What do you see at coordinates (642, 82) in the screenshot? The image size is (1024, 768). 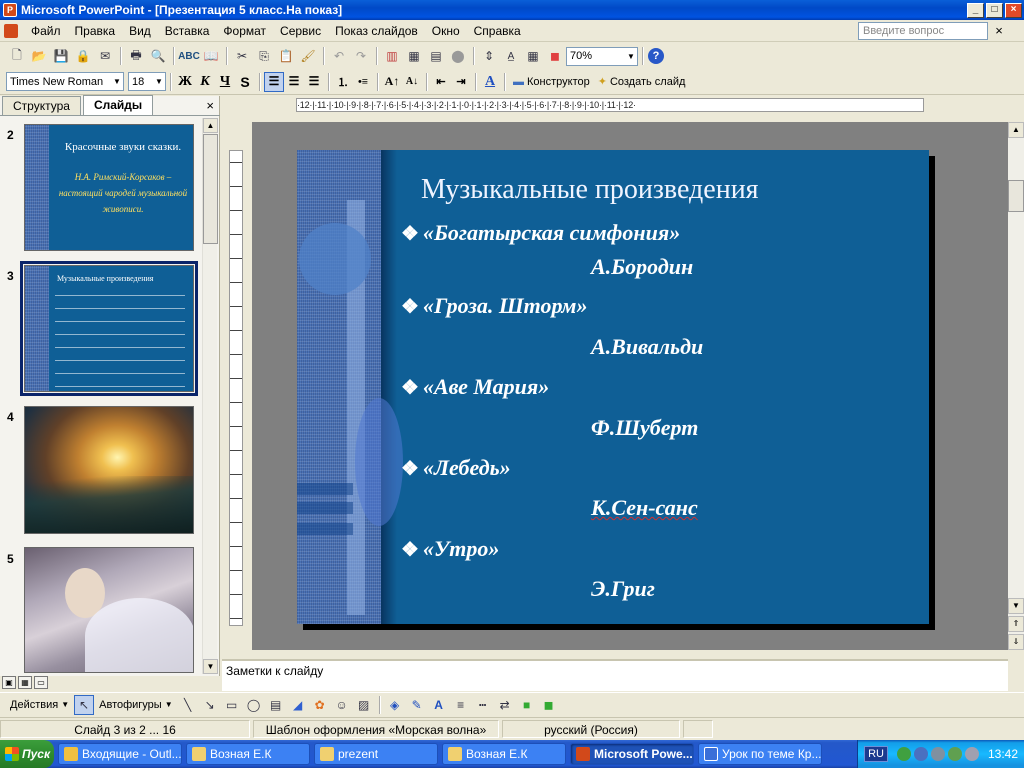 I see `new-slide-button: ✦ Создать слайд` at bounding box center [642, 82].